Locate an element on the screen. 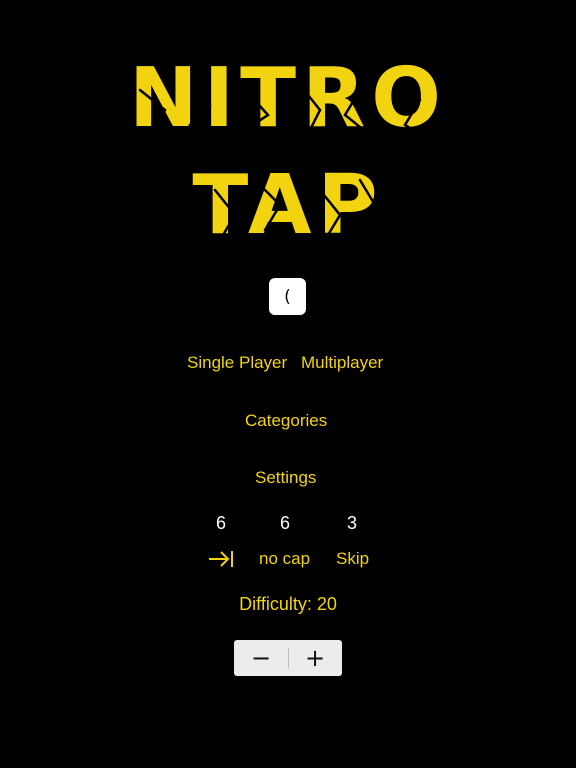  single-player-button: Single Player is located at coordinates (237, 363).